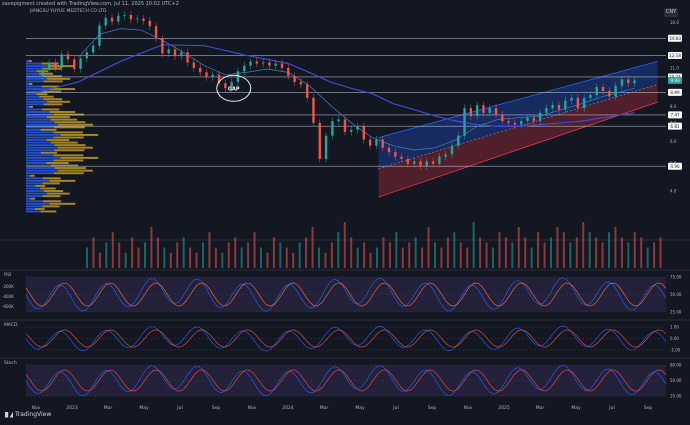  I want to click on price-axis-tick: 4.0, so click(673, 190).